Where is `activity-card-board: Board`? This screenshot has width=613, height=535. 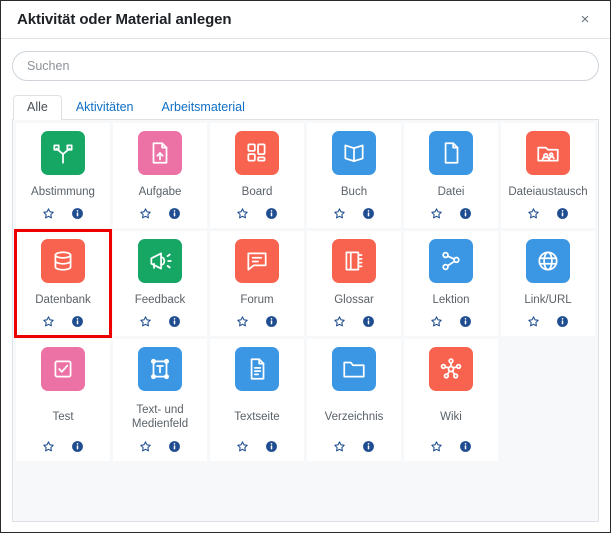
activity-card-board: Board is located at coordinates (257, 175).